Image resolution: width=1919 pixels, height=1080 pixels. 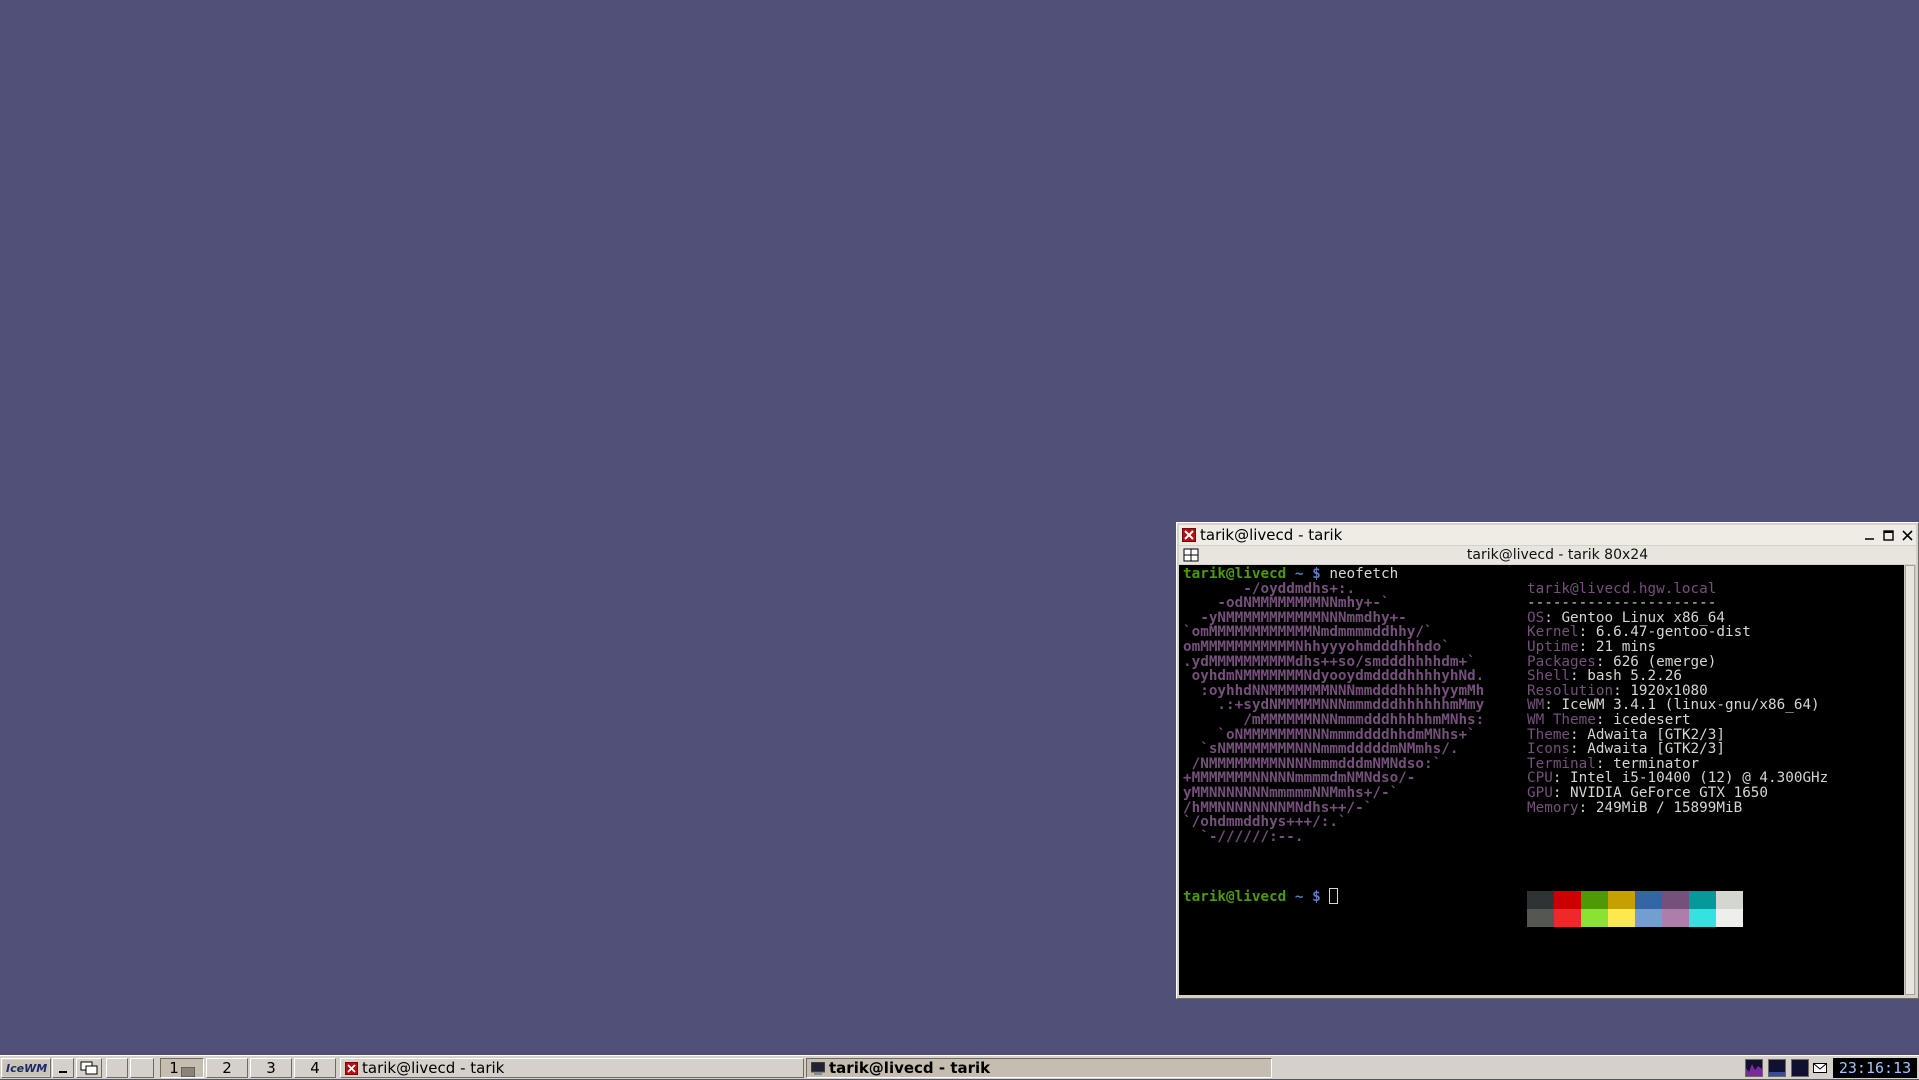 What do you see at coordinates (1800, 1068) in the screenshot?
I see `network-monitor-applet` at bounding box center [1800, 1068].